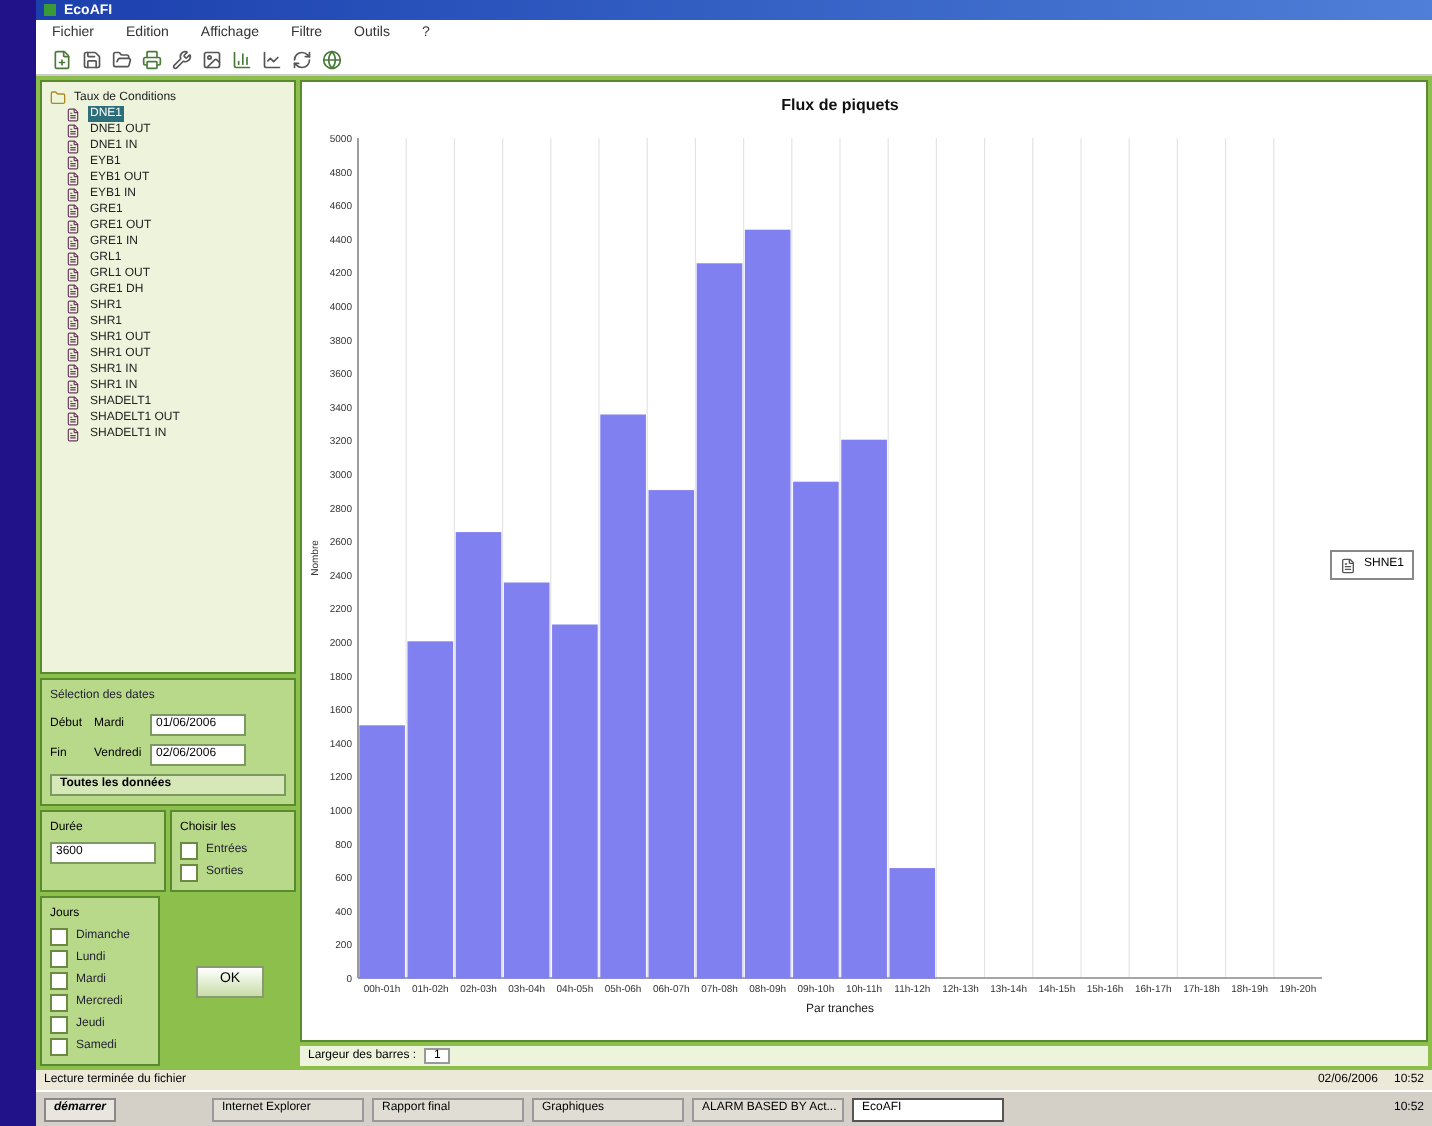 The height and width of the screenshot is (1126, 1432). Describe the element at coordinates (58, 98) in the screenshot. I see `folder-icon` at that location.